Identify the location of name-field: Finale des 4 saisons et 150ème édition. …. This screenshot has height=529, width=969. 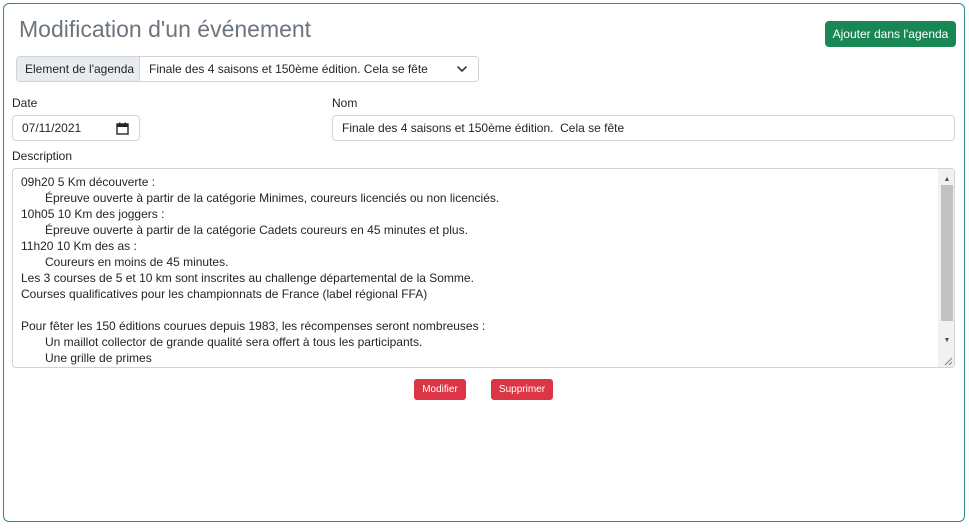
(643, 128).